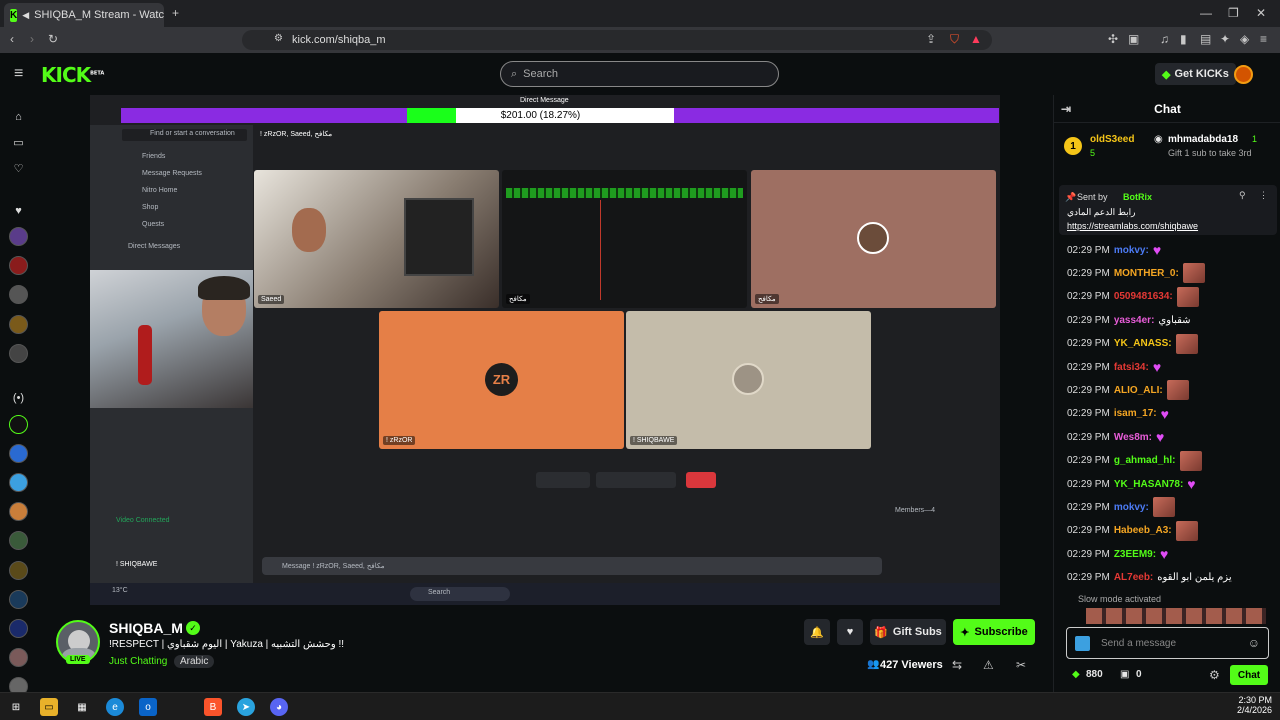  I want to click on site-info-icon: ⚙, so click(278, 38).